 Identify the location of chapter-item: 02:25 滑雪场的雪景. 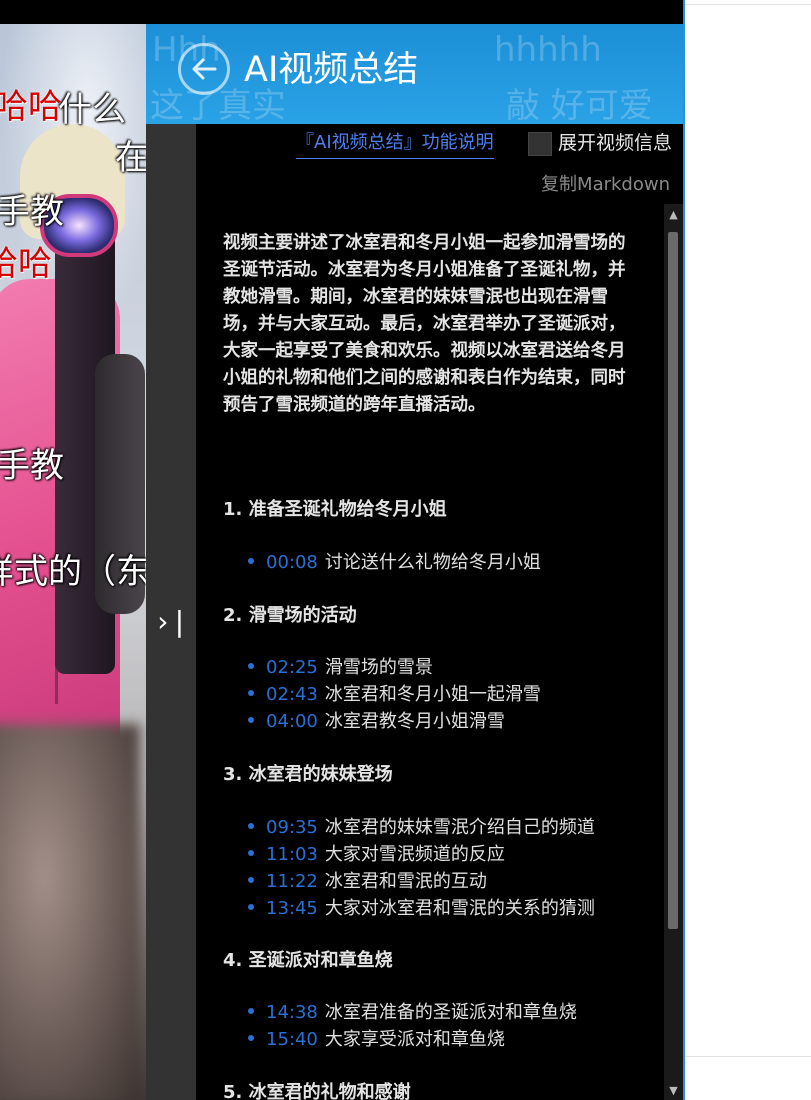
(340, 668).